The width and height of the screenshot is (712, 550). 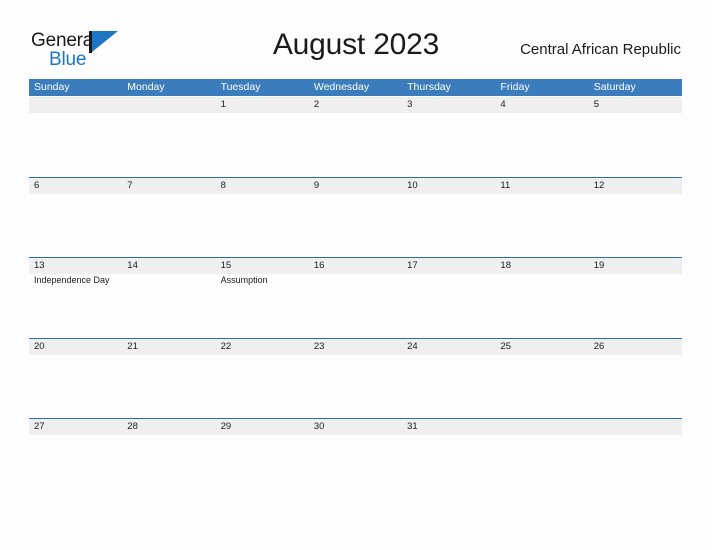 What do you see at coordinates (503, 104) in the screenshot?
I see `day-number: 4` at bounding box center [503, 104].